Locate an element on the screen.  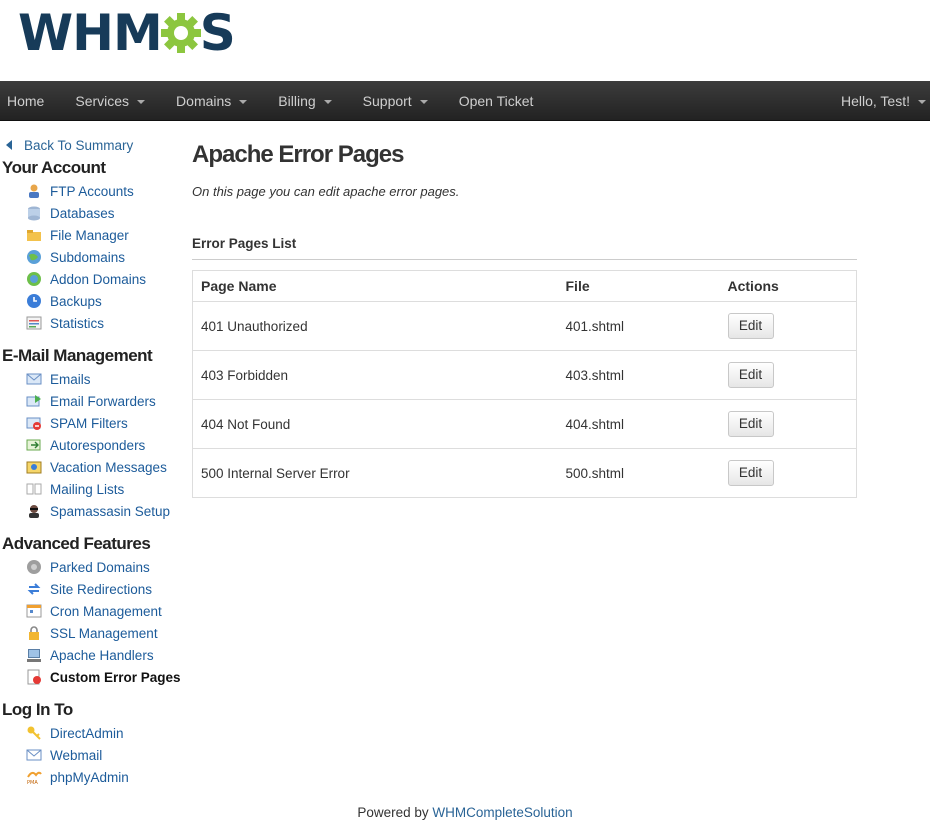
back-label: Back To Summary is located at coordinates (79, 145).